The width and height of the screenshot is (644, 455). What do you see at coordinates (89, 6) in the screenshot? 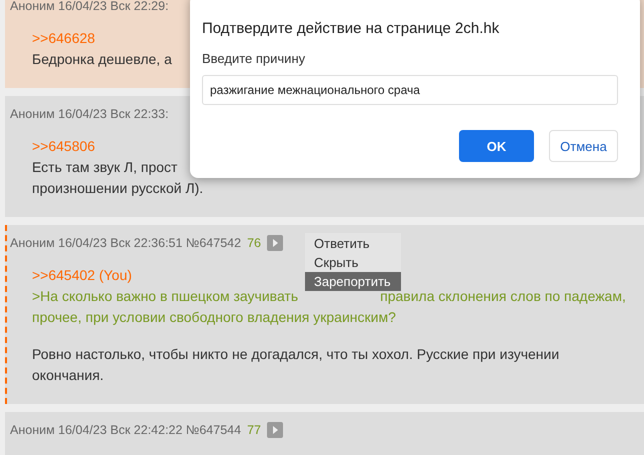
I see `post-header: Аноним 16/04/23 Вск 22:29:` at bounding box center [89, 6].